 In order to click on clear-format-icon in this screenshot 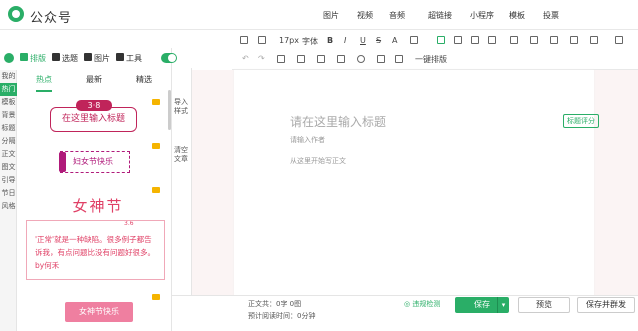, I will do `click(262, 40)`.